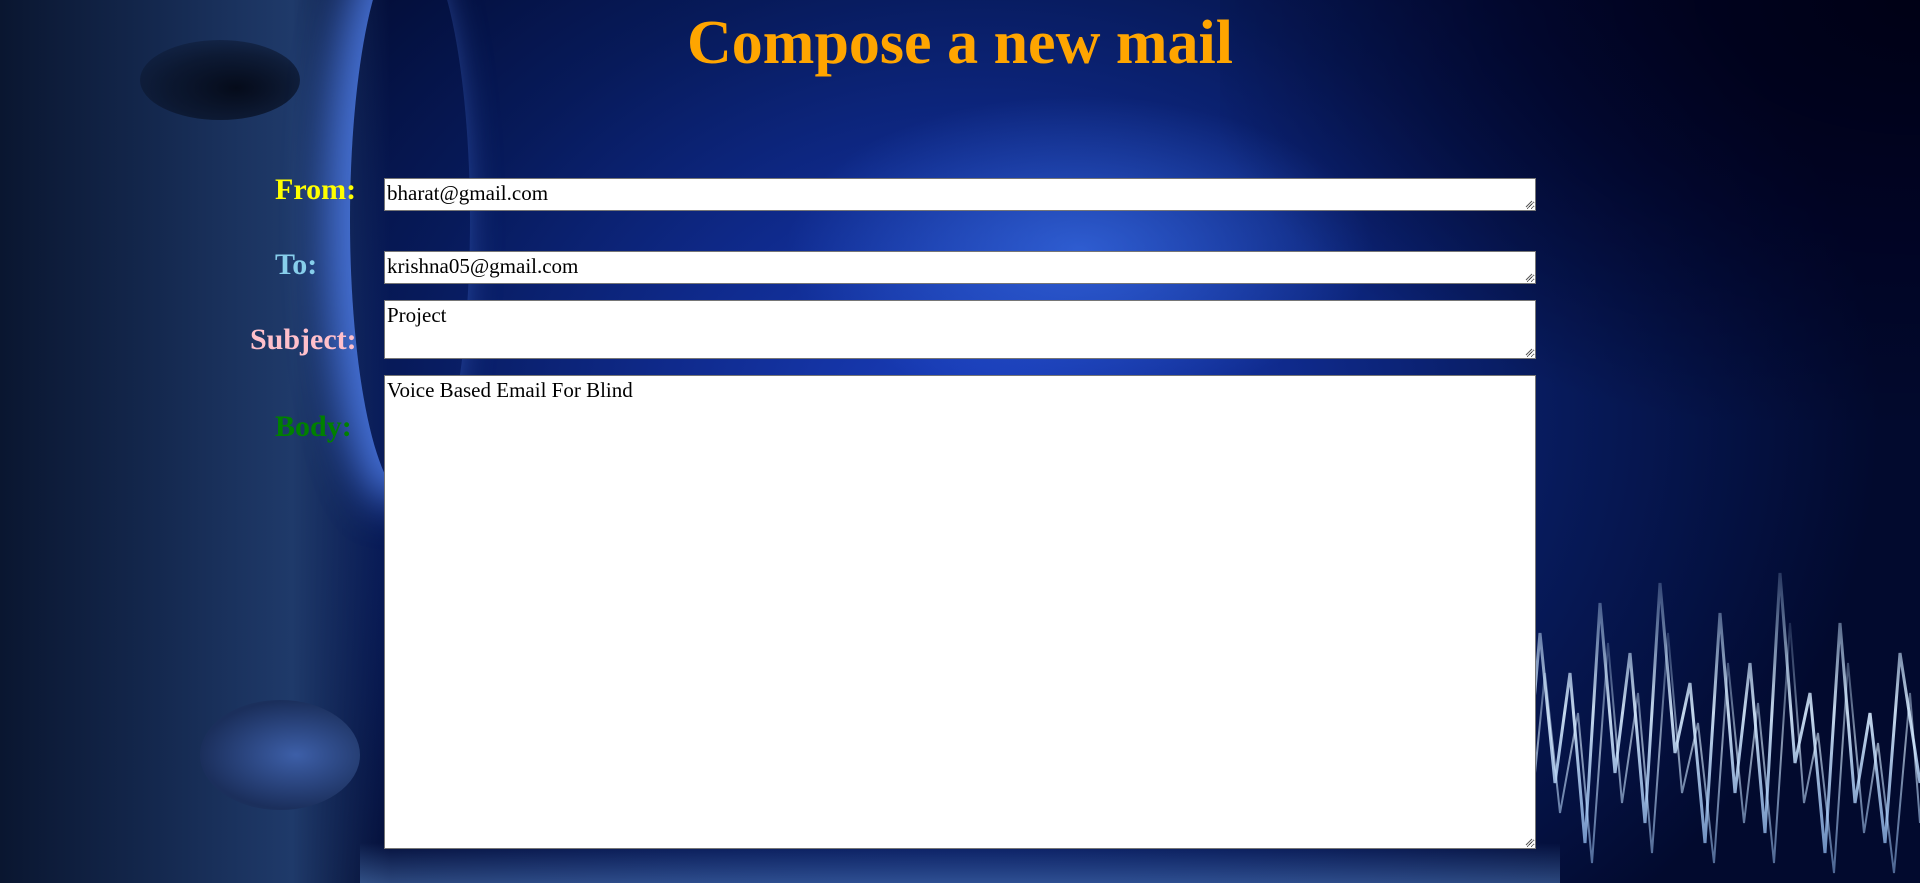  Describe the element at coordinates (483, 266) in the screenshot. I see `to-value: krishna05@gmail.com` at that location.